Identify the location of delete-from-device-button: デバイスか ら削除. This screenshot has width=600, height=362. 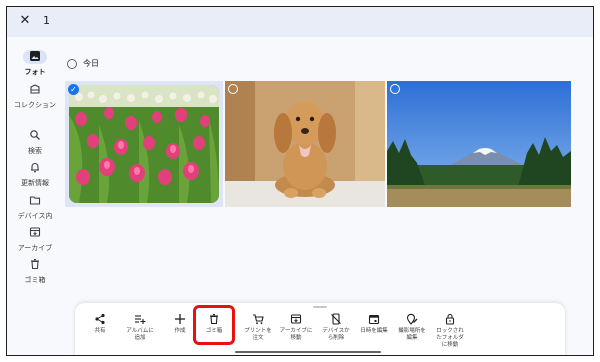
(336, 327).